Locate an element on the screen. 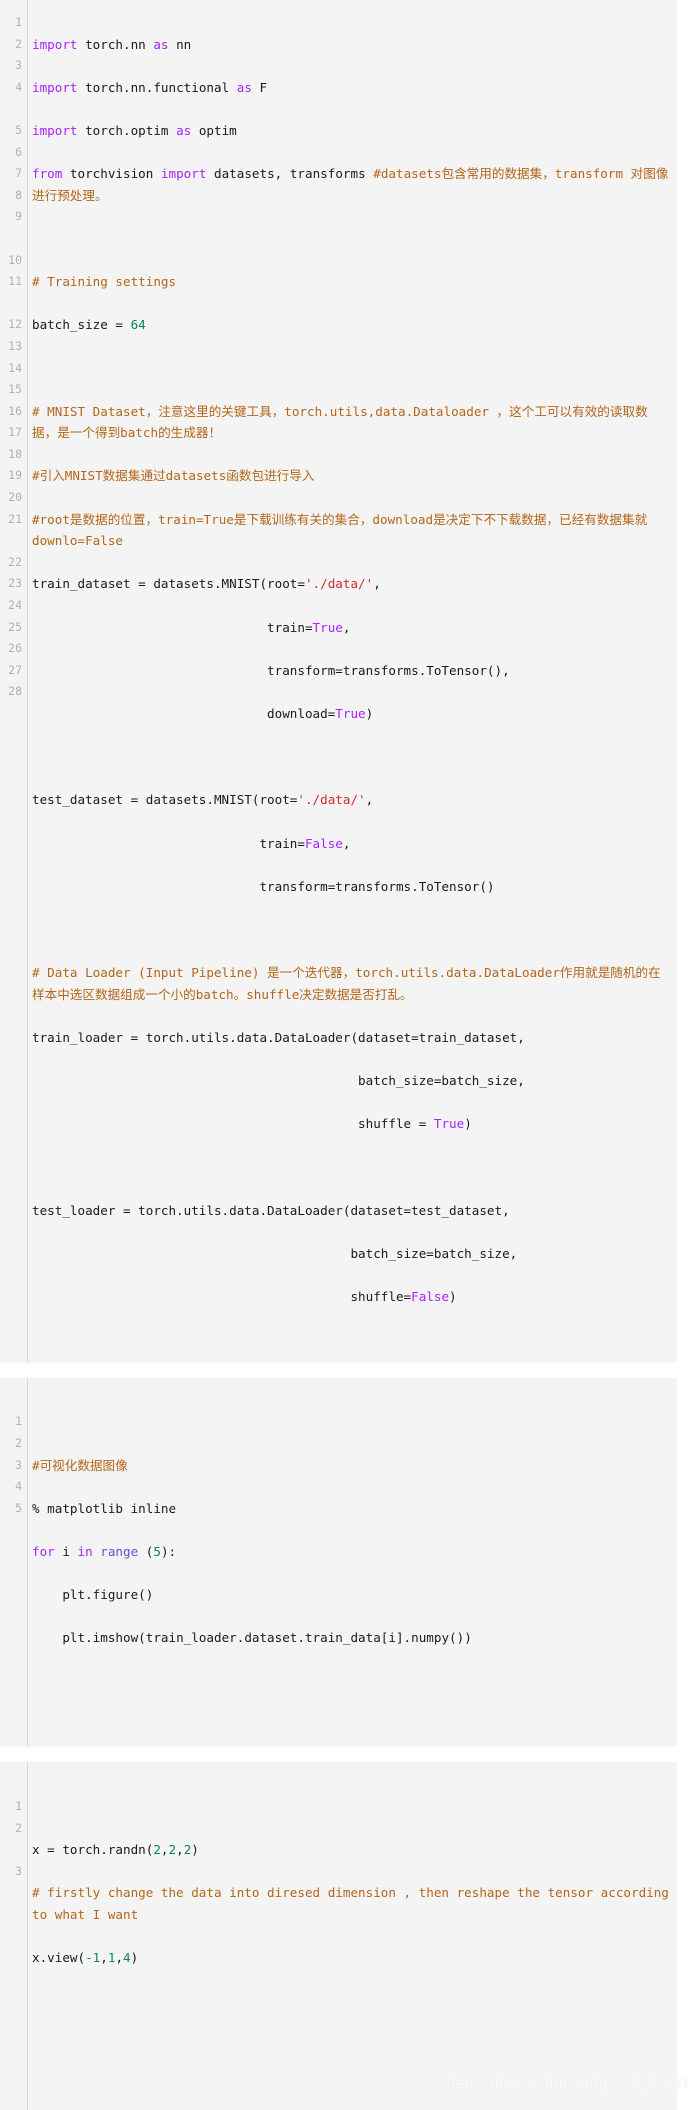  code-line: #引入MNIST数据集通过datasets函数包进行导入 is located at coordinates (351, 476).